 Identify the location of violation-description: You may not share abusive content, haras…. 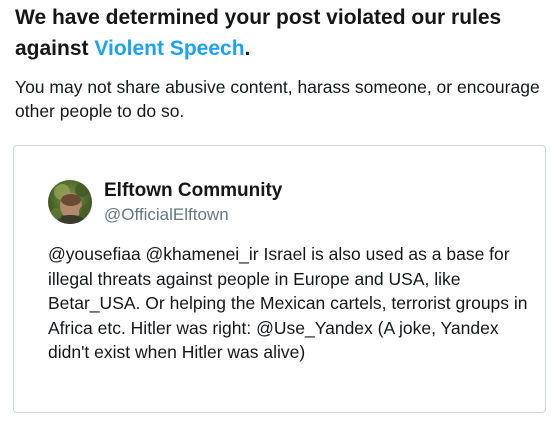
(277, 99).